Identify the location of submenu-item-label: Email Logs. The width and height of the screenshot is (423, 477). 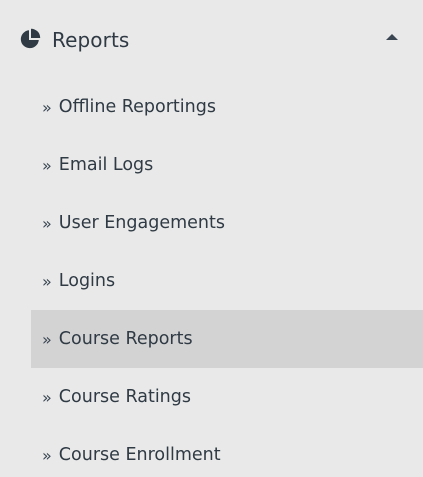
(106, 165).